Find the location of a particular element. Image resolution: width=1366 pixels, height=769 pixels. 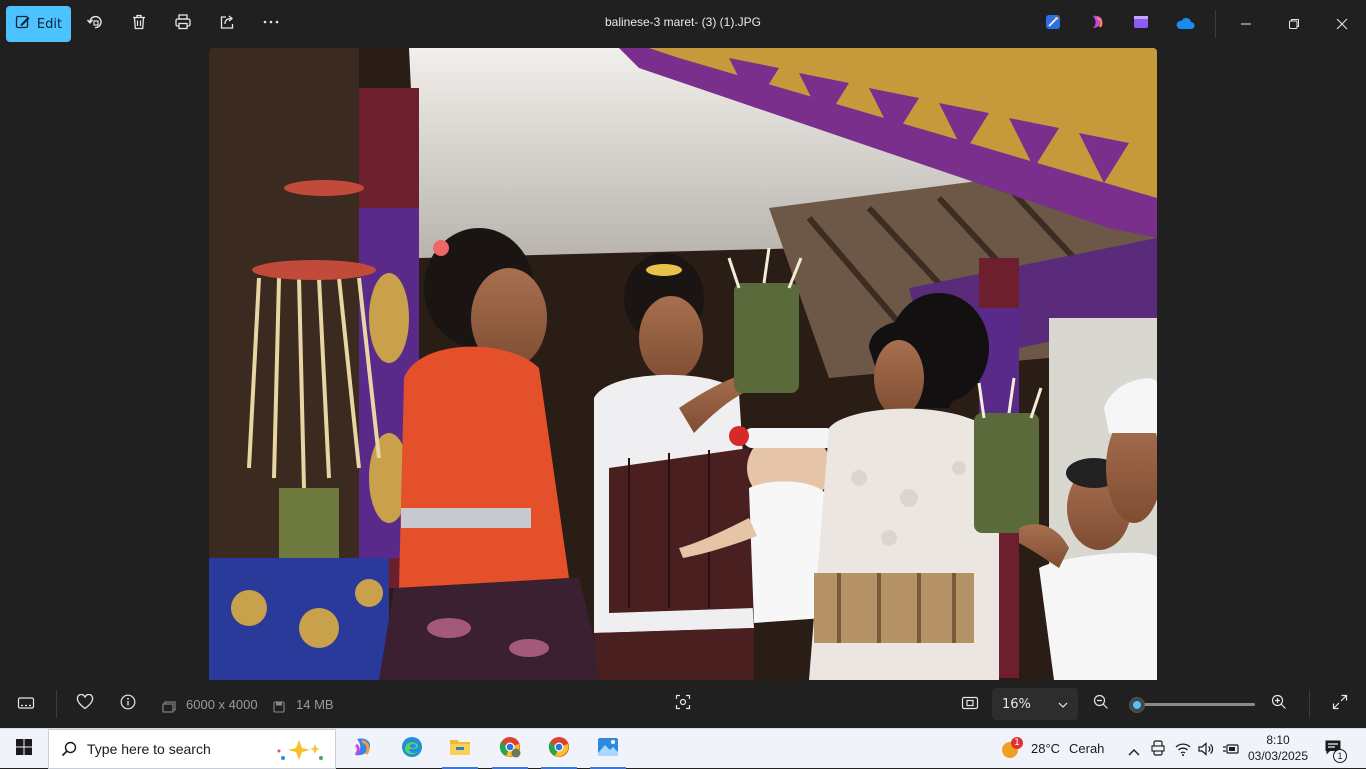

minimize-button is located at coordinates (1246, 24).